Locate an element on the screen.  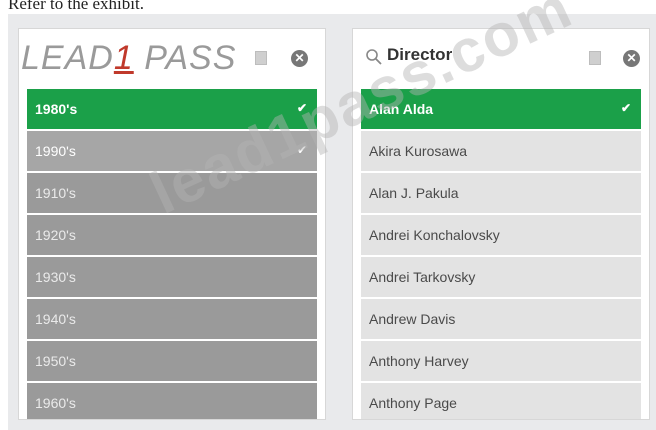
decade-list-item: 1980's ✔ is located at coordinates (172, 109).